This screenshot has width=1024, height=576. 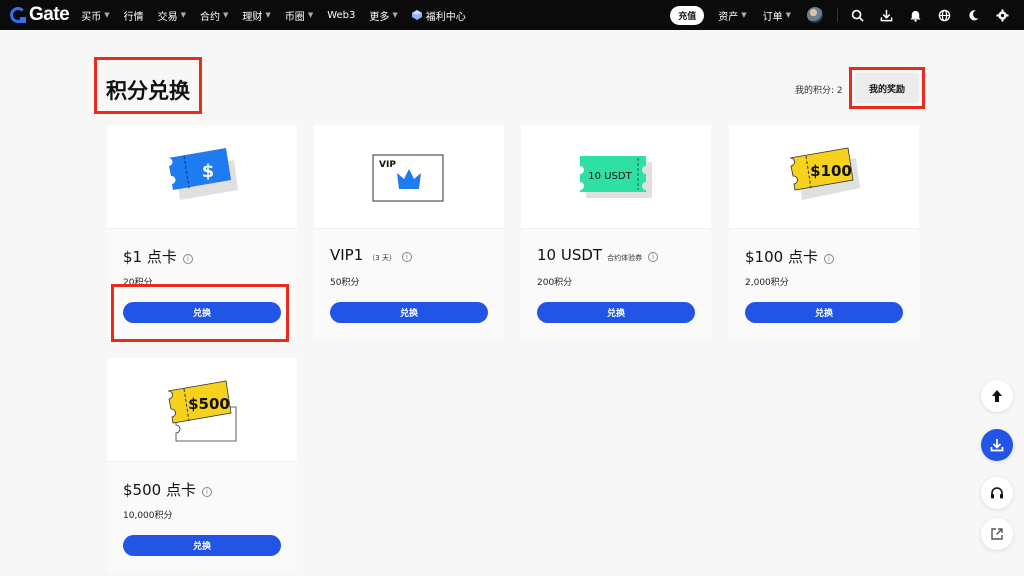 What do you see at coordinates (616, 284) in the screenshot?
I see `card-body: 10 USDT 合约体验券 i 200积分 兑换` at bounding box center [616, 284].